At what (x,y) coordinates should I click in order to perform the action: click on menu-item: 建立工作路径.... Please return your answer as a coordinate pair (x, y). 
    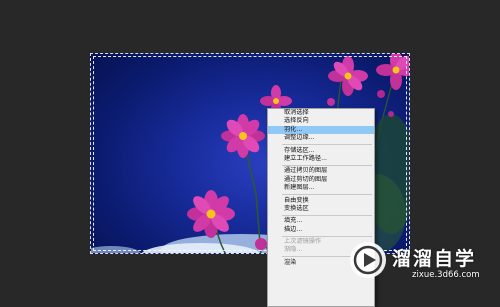
    Looking at the image, I should click on (321, 159).